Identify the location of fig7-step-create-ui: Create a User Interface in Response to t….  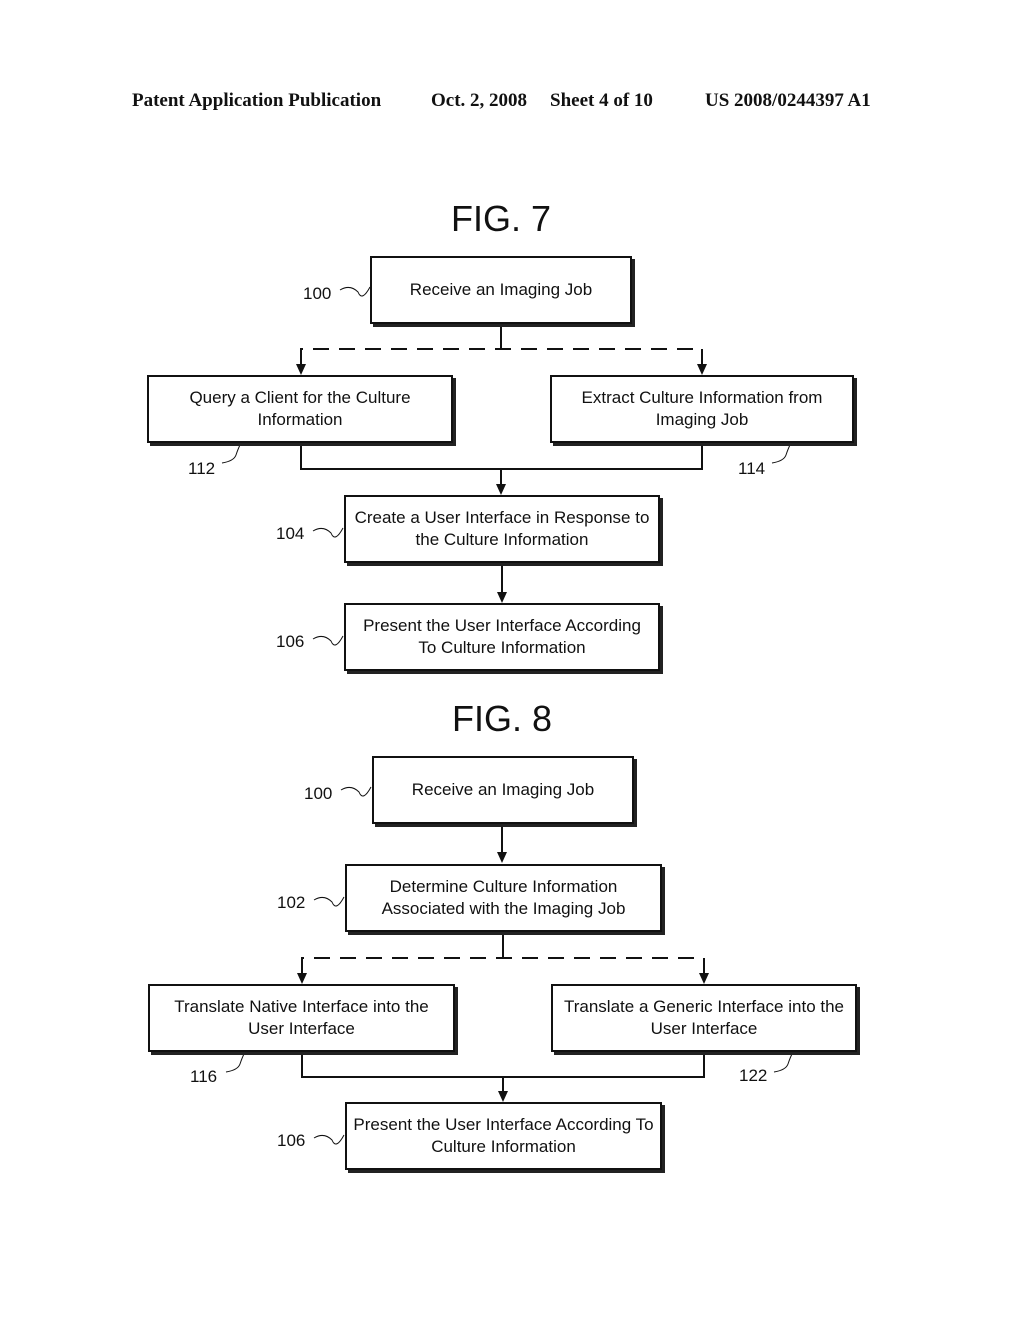
(502, 529).